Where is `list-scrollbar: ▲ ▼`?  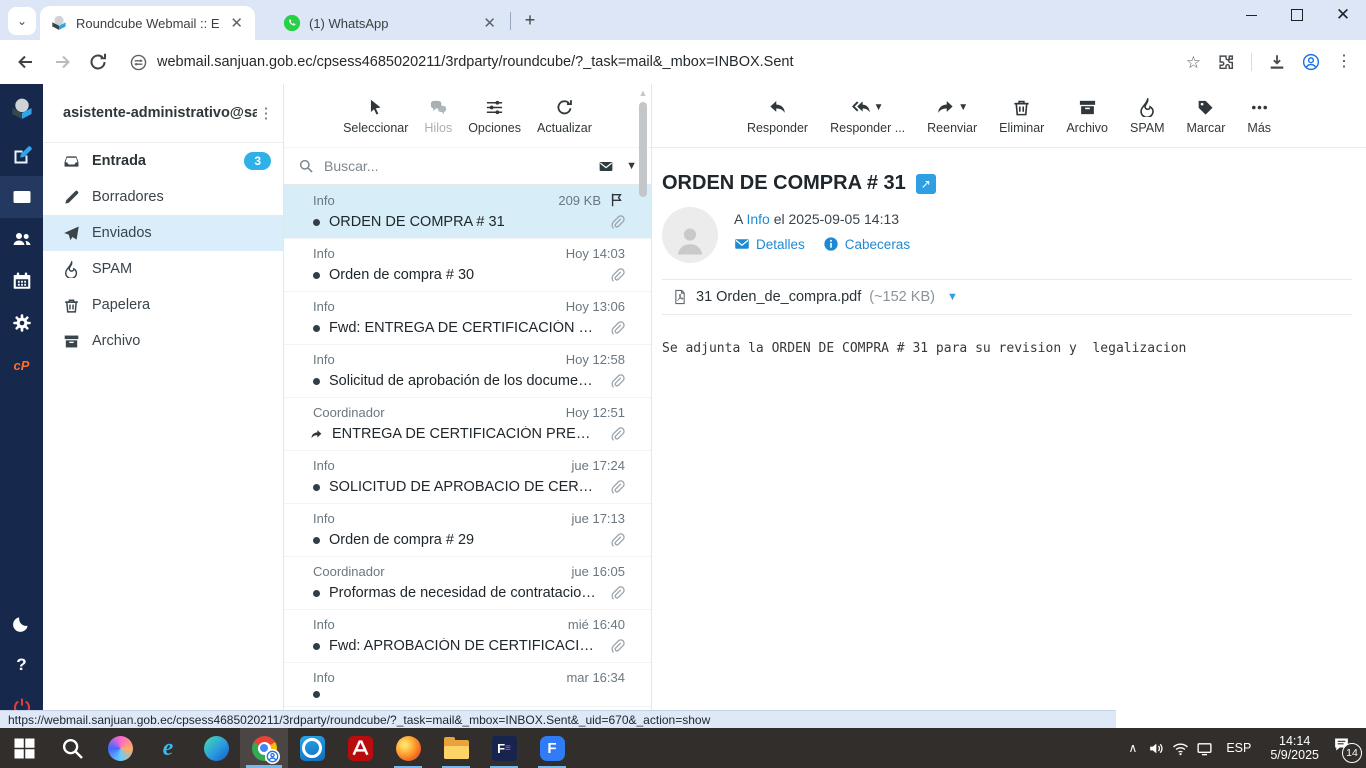 list-scrollbar: ▲ ▼ is located at coordinates (643, 406).